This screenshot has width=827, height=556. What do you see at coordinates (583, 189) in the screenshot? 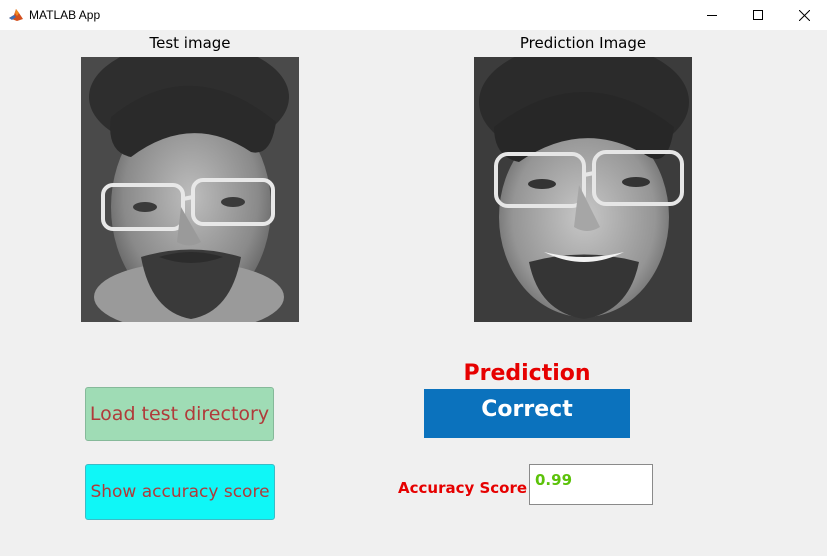
I see `prediction-face-image` at bounding box center [583, 189].